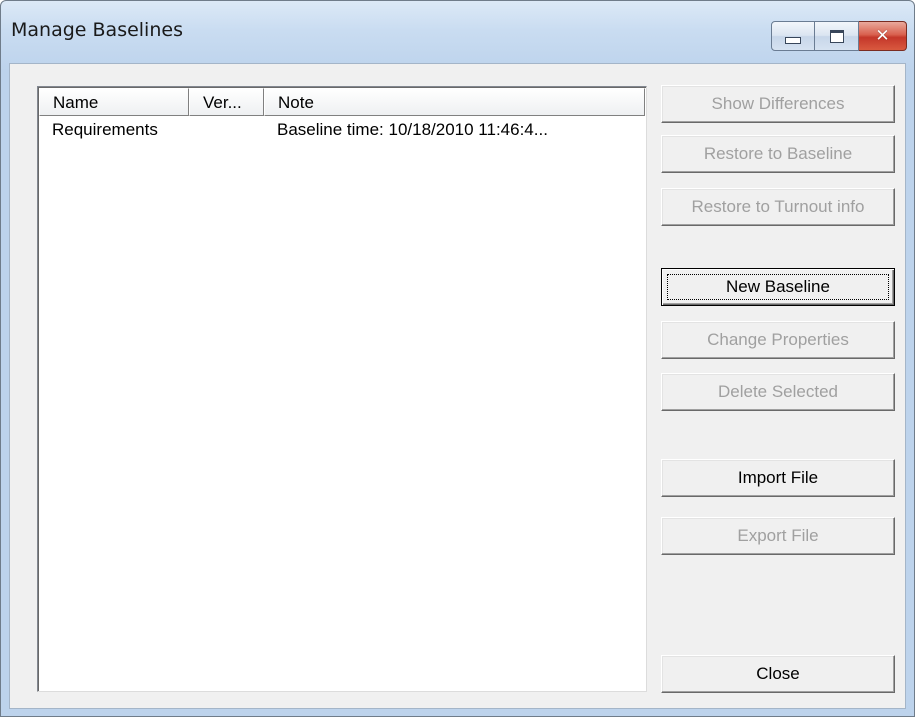 The width and height of the screenshot is (915, 717). What do you see at coordinates (454, 102) in the screenshot?
I see `column-header-note: Note` at bounding box center [454, 102].